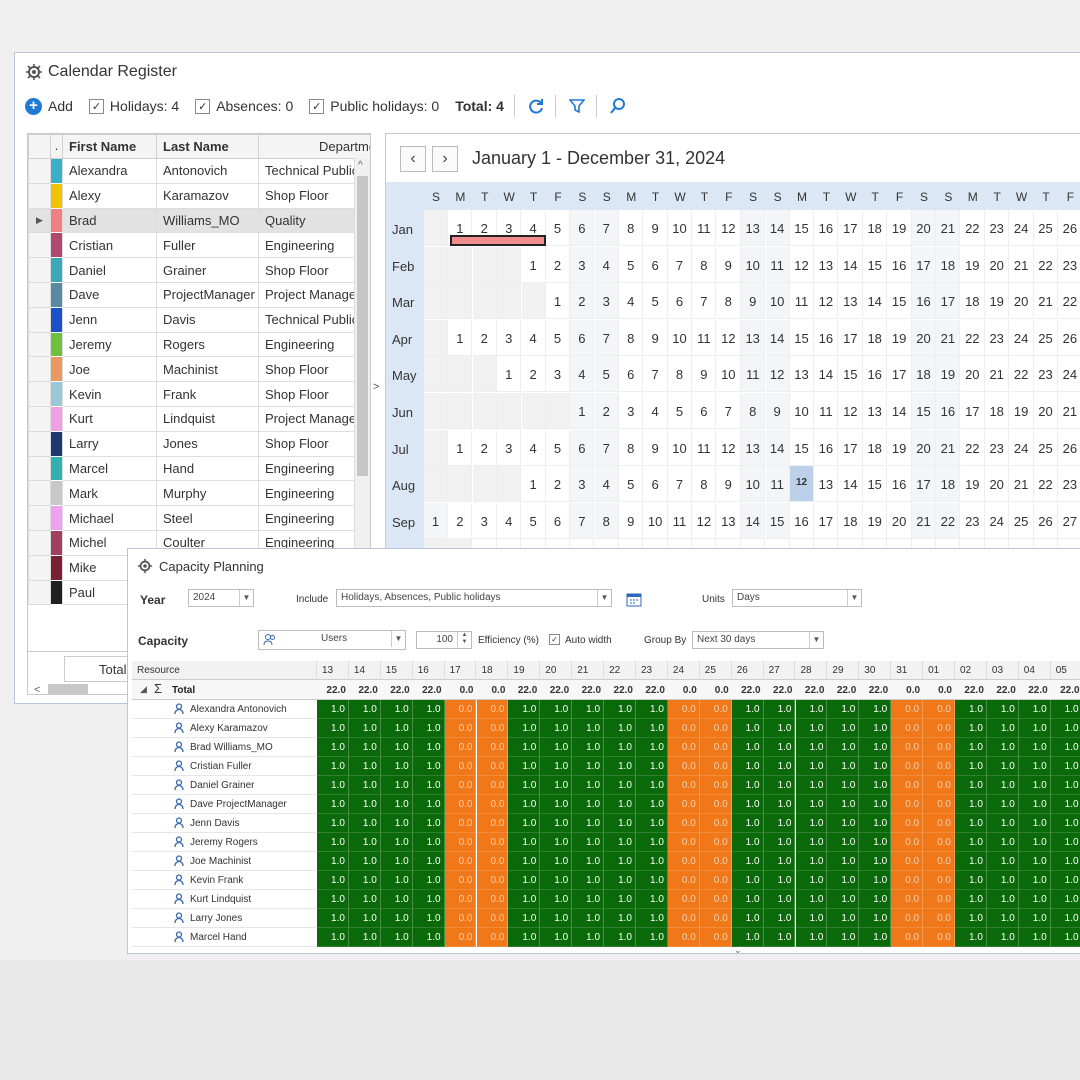 This screenshot has width=1080, height=1080. I want to click on calendar-day-cell: 6, so click(631, 374).